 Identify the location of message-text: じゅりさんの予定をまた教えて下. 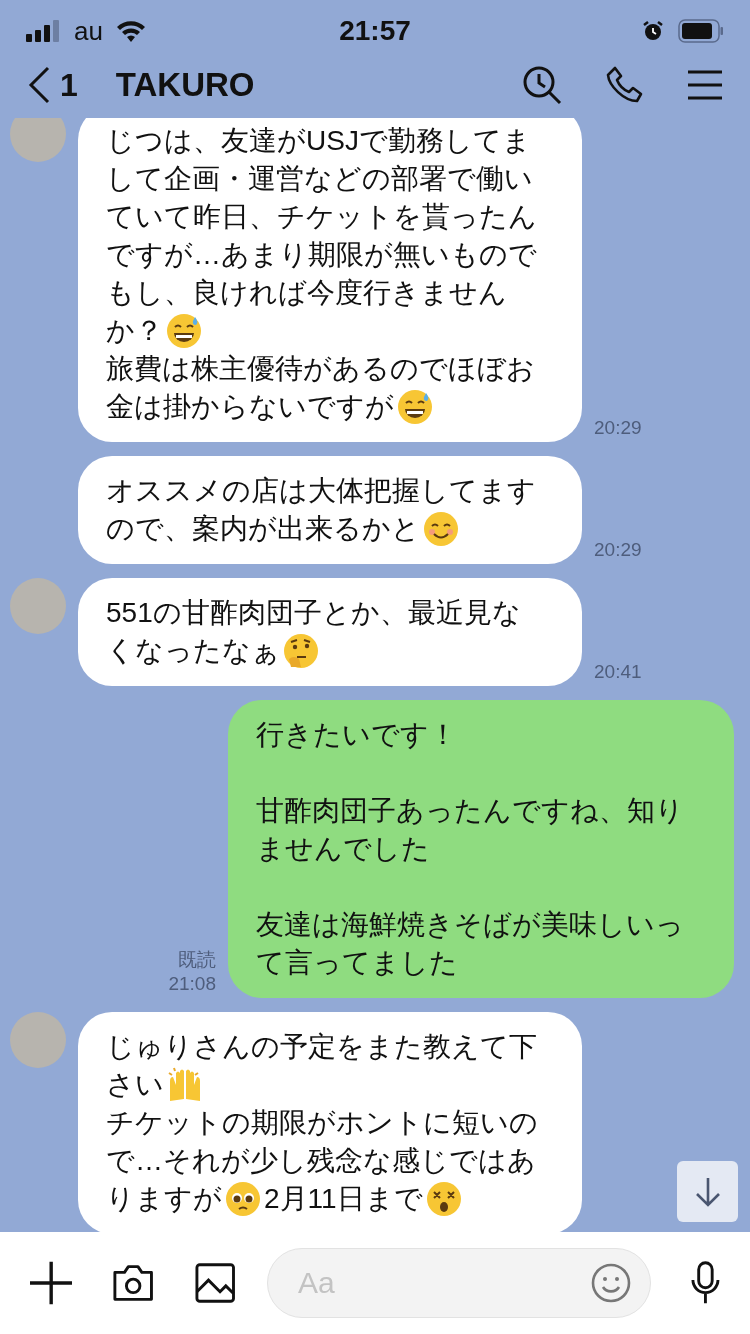
(321, 1047).